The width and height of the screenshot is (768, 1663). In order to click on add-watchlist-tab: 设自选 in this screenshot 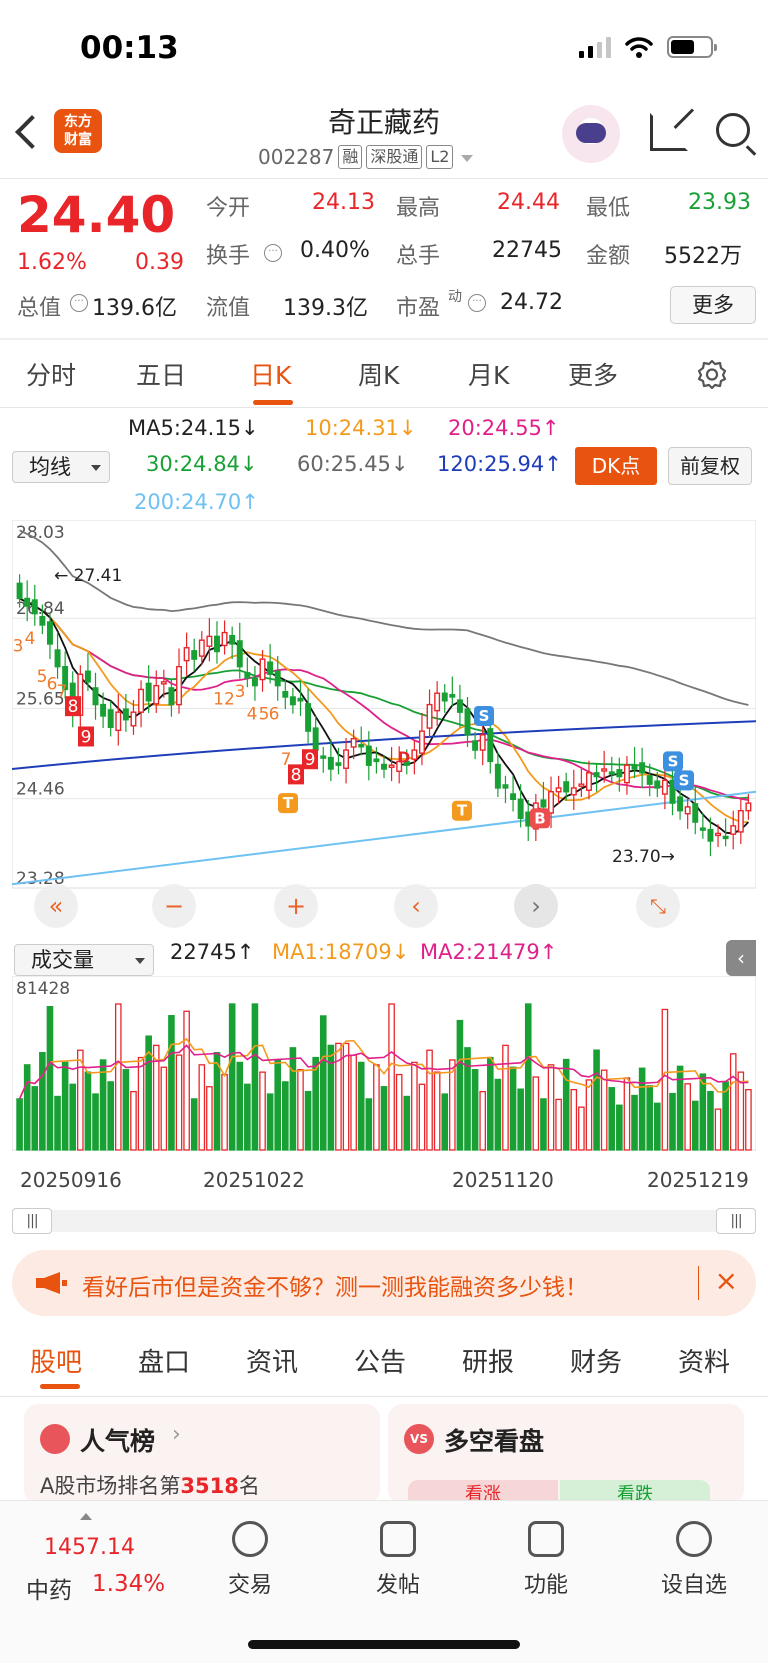, I will do `click(694, 1560)`.